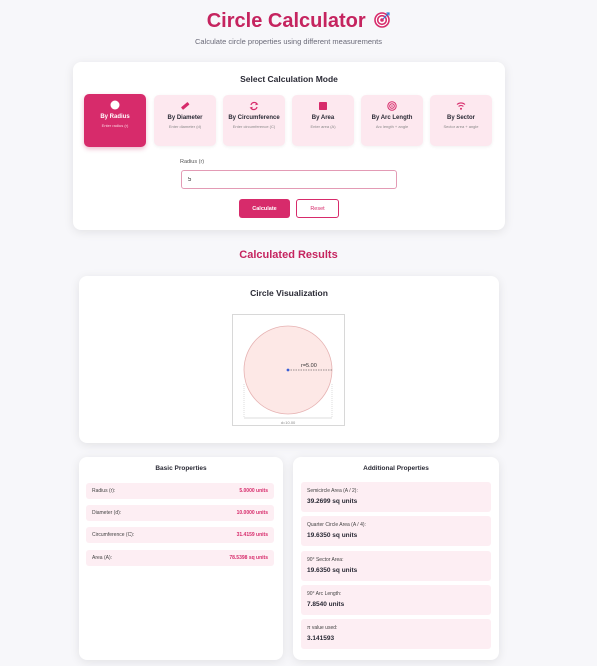  Describe the element at coordinates (289, 79) in the screenshot. I see `mode-section-title: Select Calculation Mode` at that location.